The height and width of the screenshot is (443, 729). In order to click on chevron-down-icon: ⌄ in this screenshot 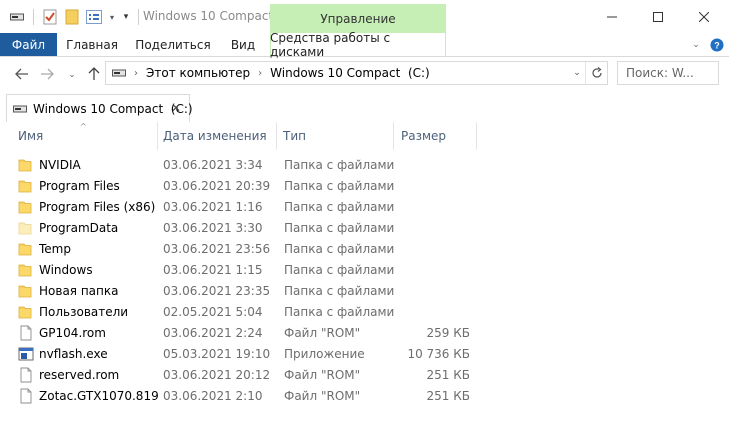, I will do `click(577, 73)`.